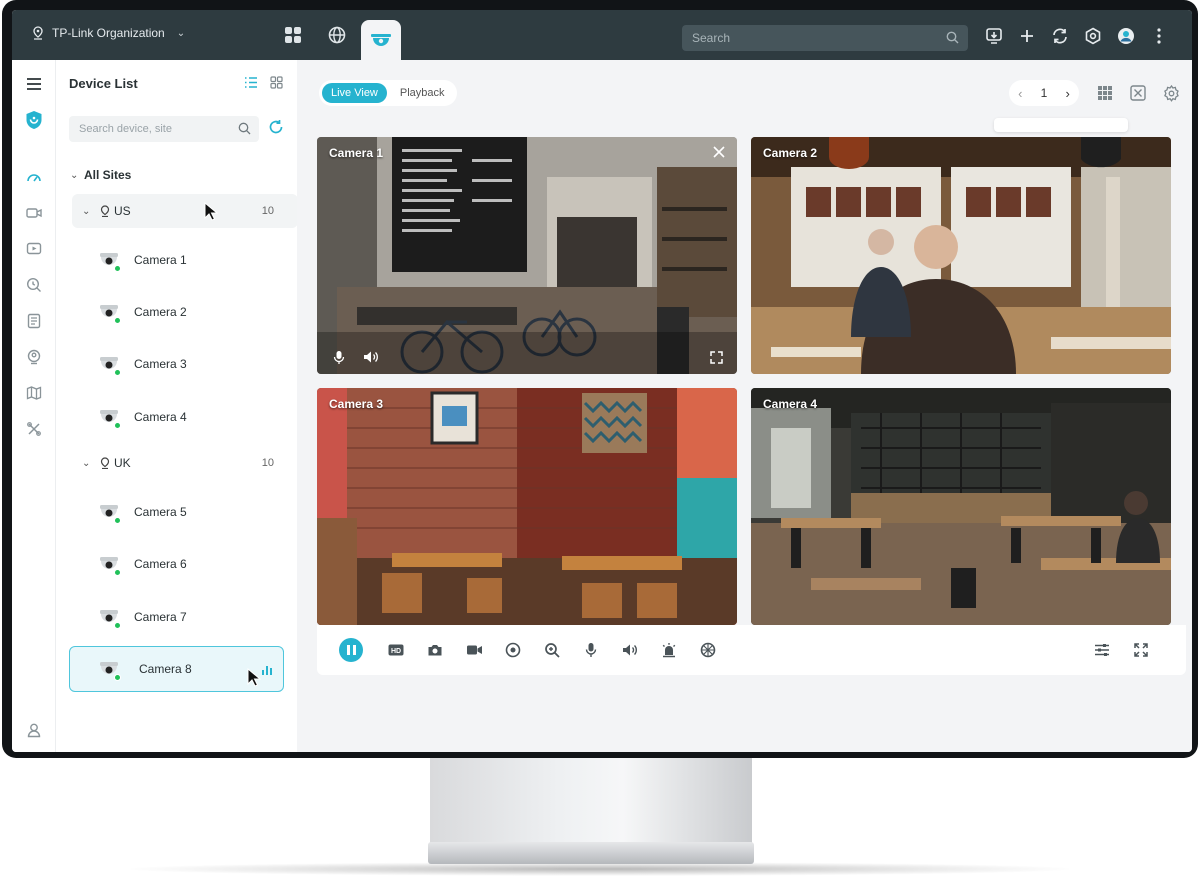 This screenshot has height=881, width=1200. Describe the element at coordinates (388, 93) in the screenshot. I see `view-tabs: Live View Playback` at that location.